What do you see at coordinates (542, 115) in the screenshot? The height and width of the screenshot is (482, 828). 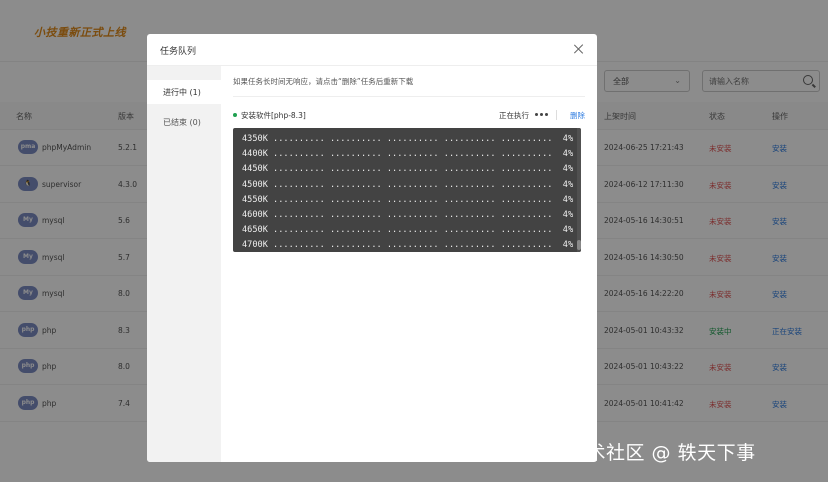 I see `loading-dots-icon` at bounding box center [542, 115].